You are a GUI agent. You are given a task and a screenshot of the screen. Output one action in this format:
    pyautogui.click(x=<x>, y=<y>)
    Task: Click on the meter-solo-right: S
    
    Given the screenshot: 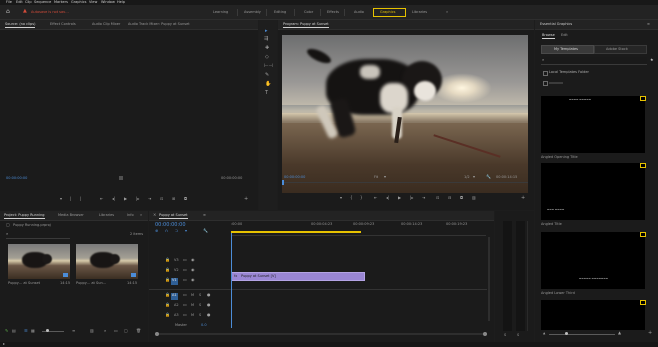 What is the action you would take?
    pyautogui.click(x=518, y=335)
    